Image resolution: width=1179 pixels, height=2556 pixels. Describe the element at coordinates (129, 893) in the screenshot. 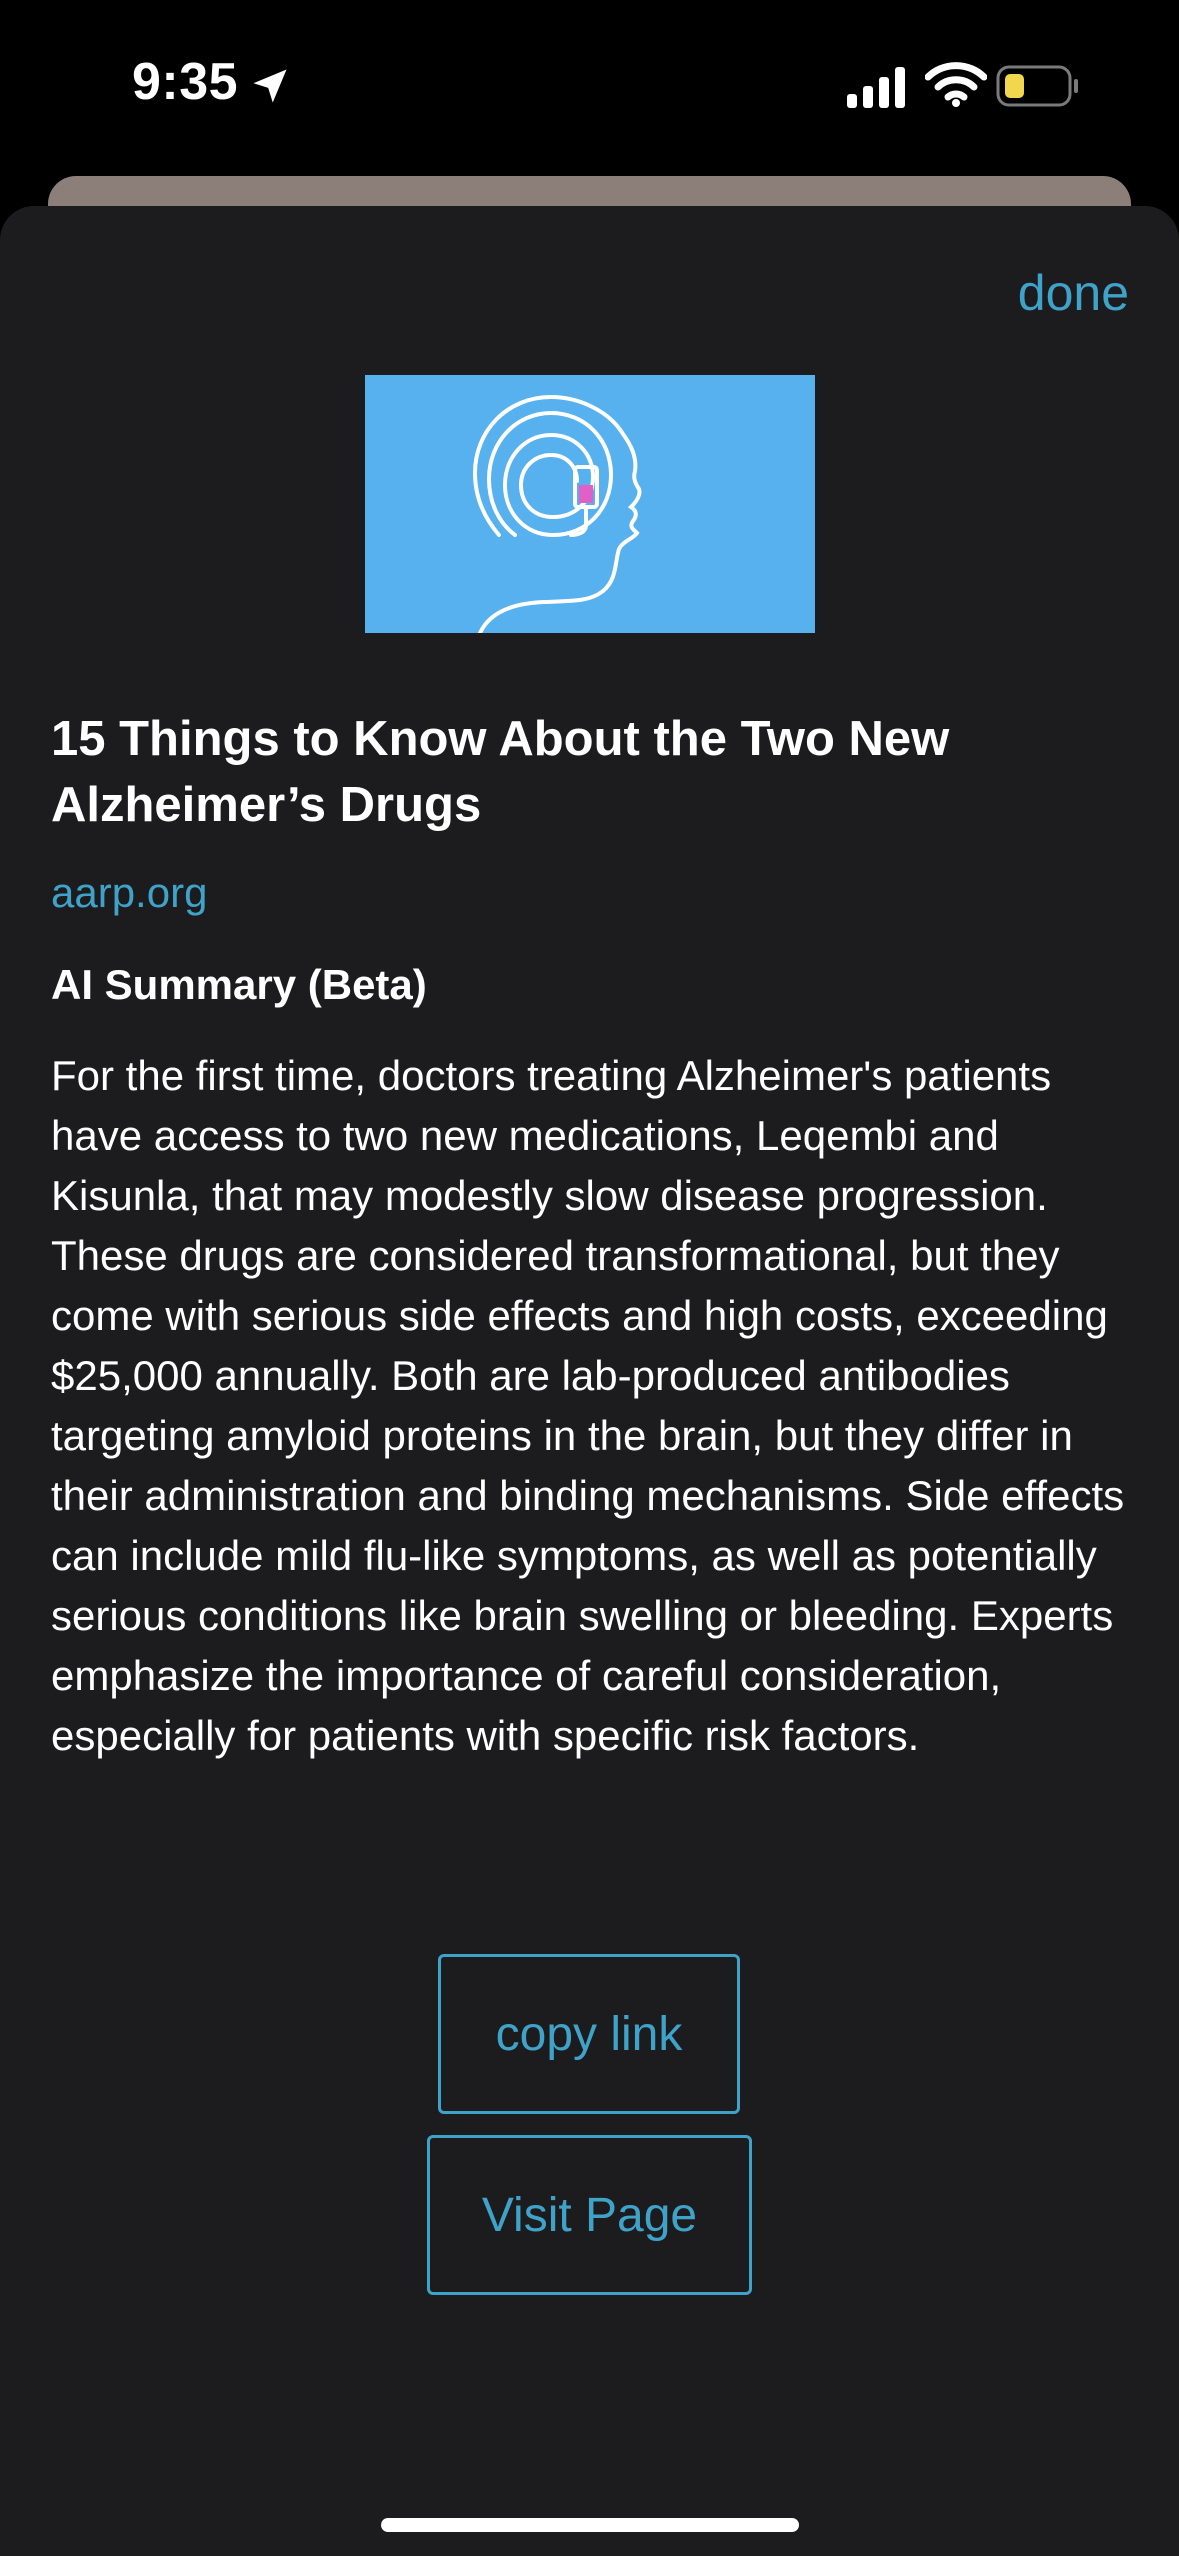

I see `source-link: aarp.org` at that location.